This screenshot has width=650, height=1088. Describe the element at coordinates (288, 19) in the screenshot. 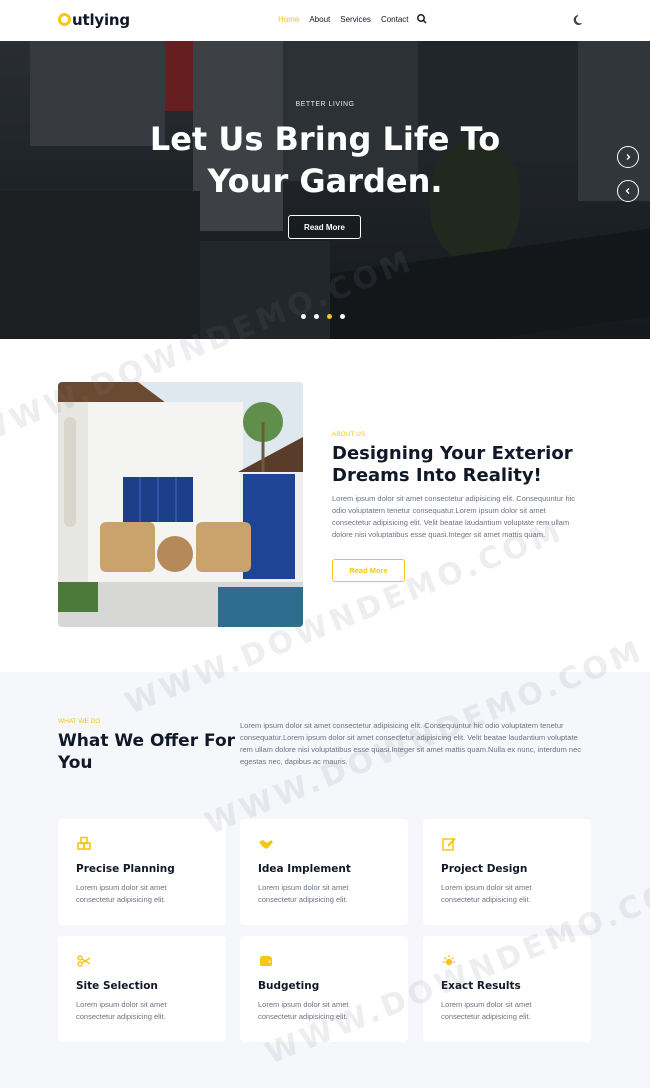

I see `nav-item-home: Home` at that location.